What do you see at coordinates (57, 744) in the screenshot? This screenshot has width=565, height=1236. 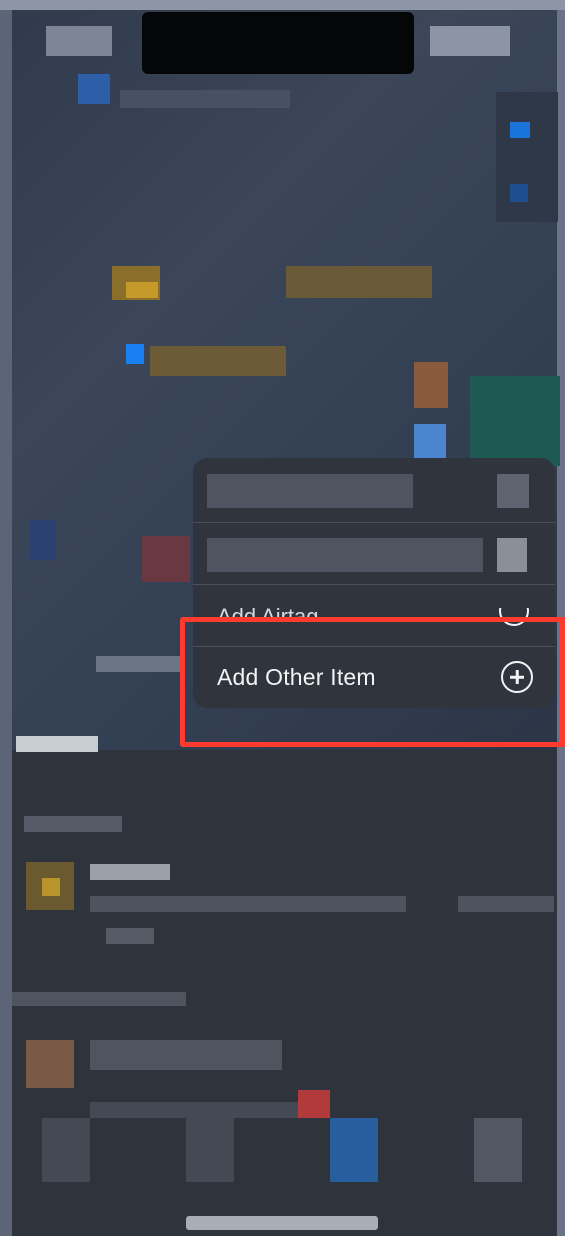 I see `list-header-blur` at bounding box center [57, 744].